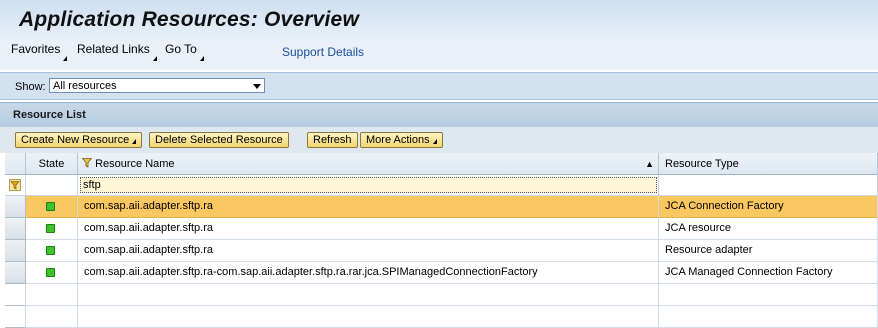 The width and height of the screenshot is (878, 328). What do you see at coordinates (52, 185) in the screenshot?
I see `state-filter-cell` at bounding box center [52, 185].